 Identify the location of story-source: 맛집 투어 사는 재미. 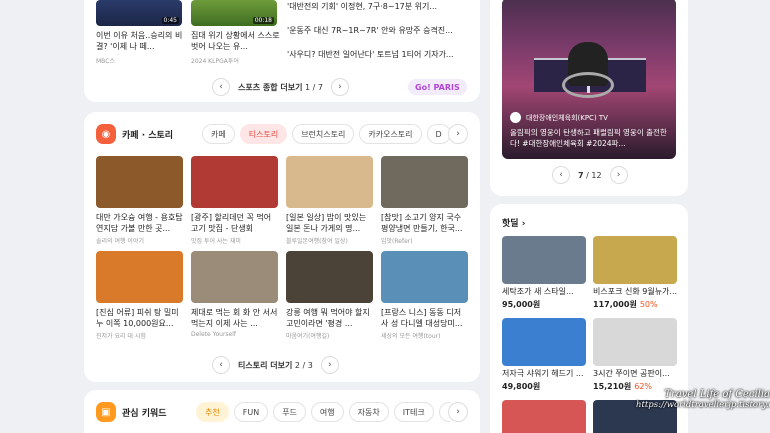
(216, 241).